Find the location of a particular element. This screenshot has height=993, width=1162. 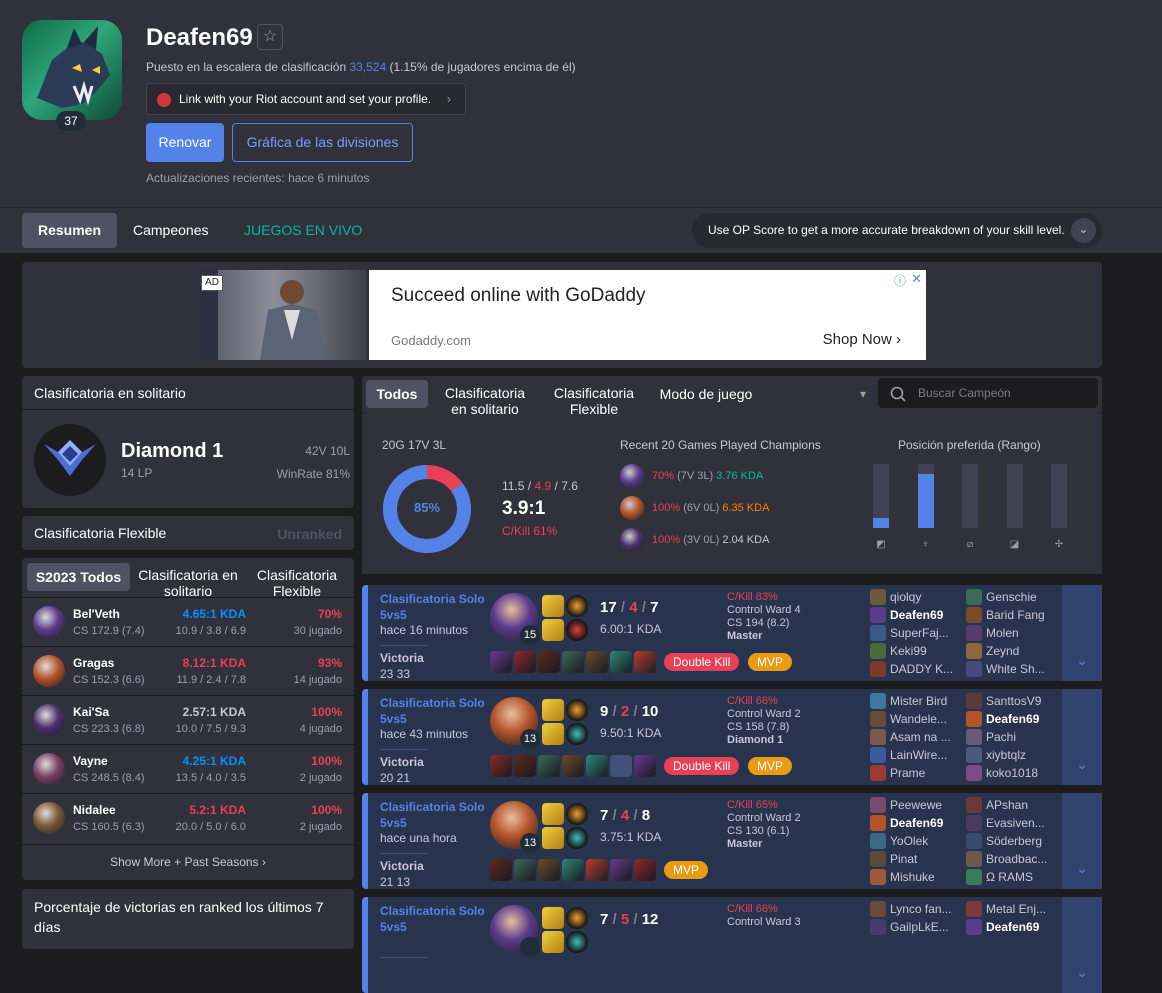

player-name: Mister Bird is located at coordinates (918, 701).